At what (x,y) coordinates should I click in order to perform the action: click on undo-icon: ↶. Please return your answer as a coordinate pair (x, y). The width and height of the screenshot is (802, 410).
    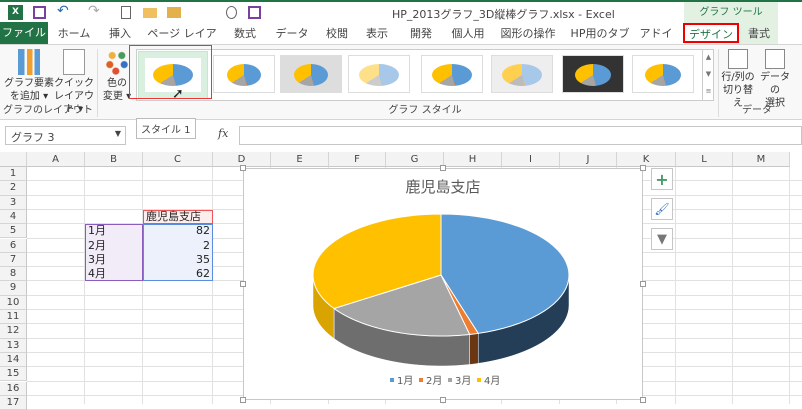
    Looking at the image, I should click on (63, 11).